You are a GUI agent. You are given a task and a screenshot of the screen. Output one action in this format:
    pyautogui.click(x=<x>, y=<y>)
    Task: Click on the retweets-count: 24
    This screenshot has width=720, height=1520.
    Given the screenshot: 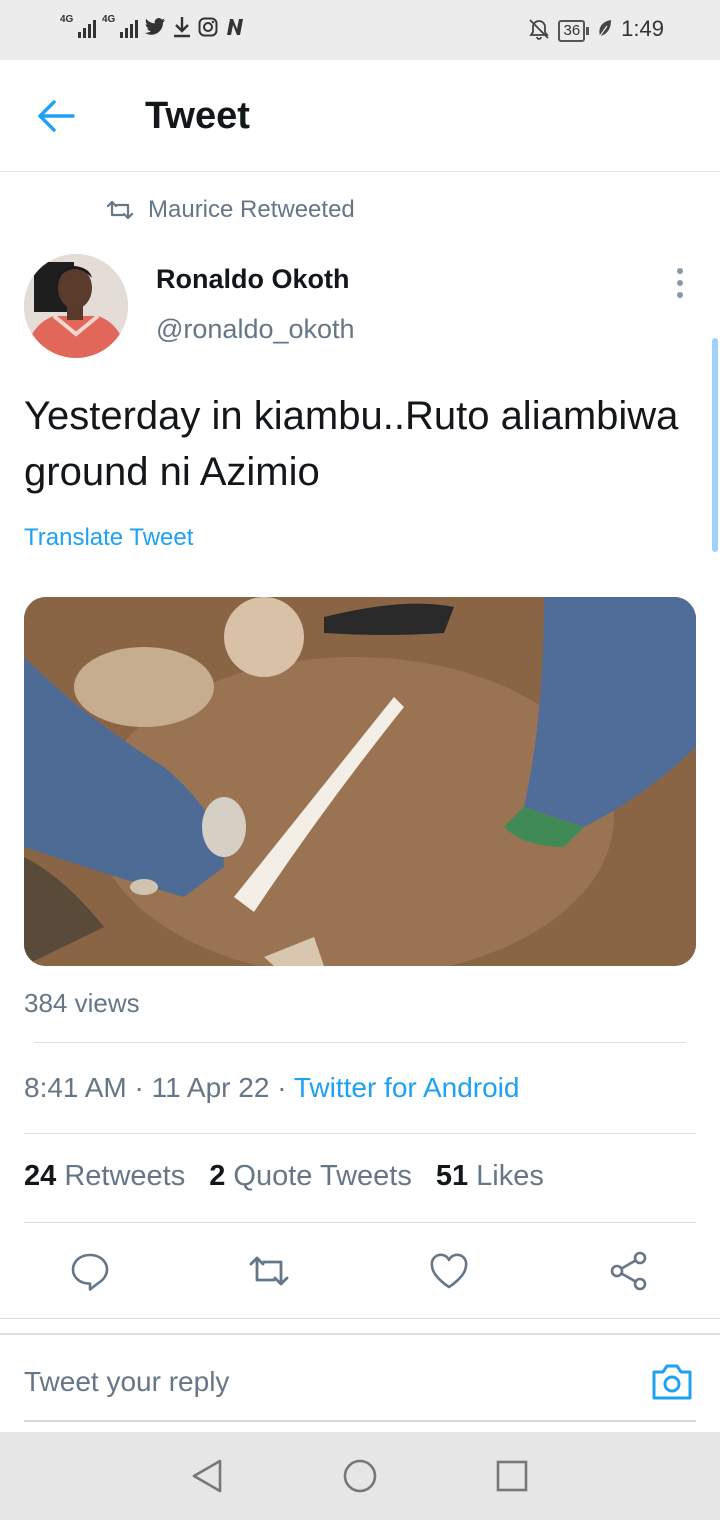 What is the action you would take?
    pyautogui.click(x=40, y=1176)
    